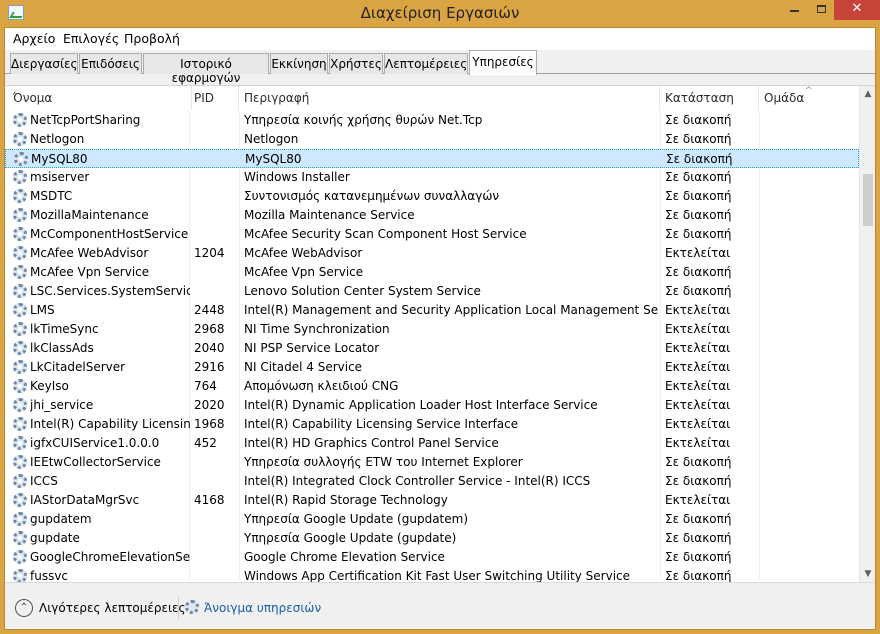 This screenshot has height=634, width=880. Describe the element at coordinates (867, 334) in the screenshot. I see `vertical-scrollbar: ▲ ▼` at that location.